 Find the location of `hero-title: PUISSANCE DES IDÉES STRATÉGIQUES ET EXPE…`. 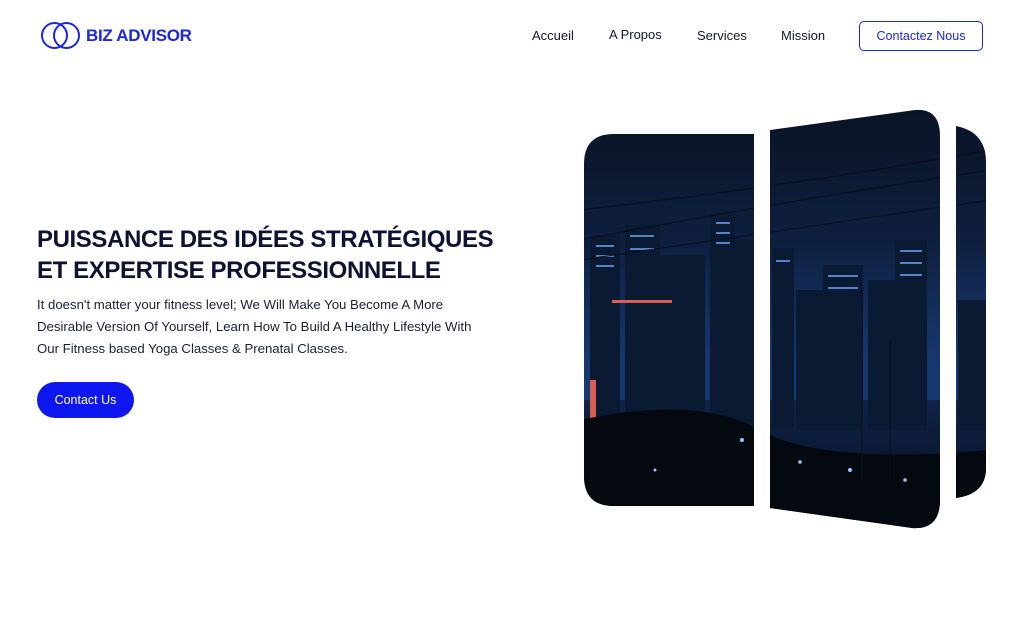

hero-title: PUISSANCE DES IDÉES STRATÉGIQUES ET EXPE… is located at coordinates (287, 255).